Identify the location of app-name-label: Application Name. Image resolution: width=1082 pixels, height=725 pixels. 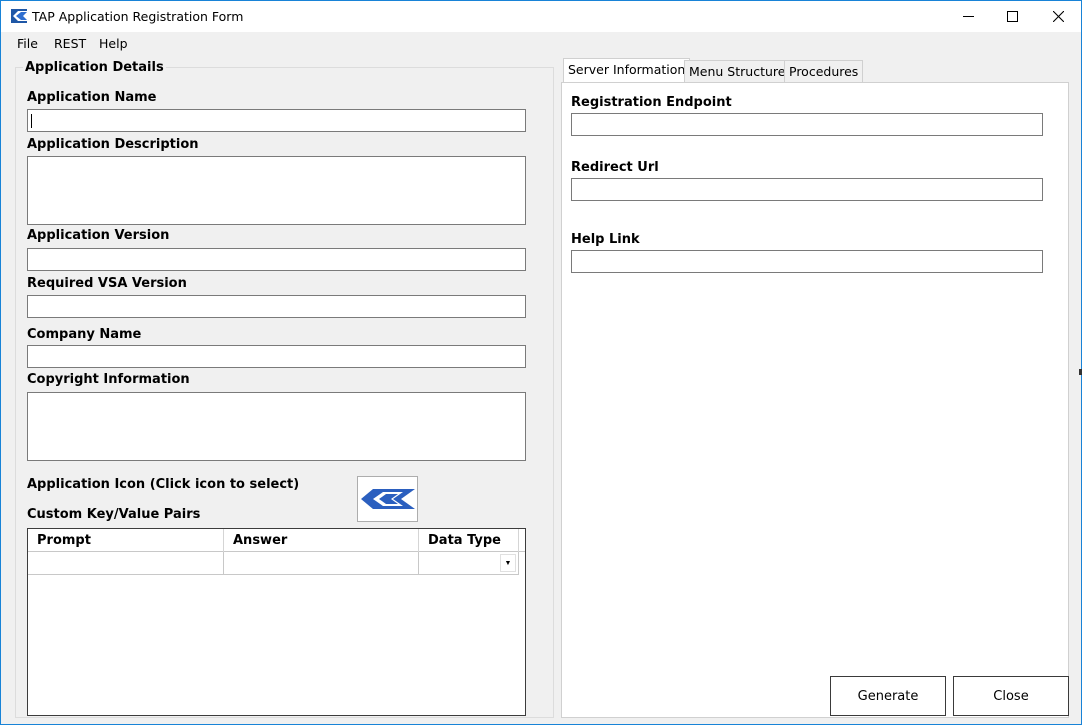
(92, 97).